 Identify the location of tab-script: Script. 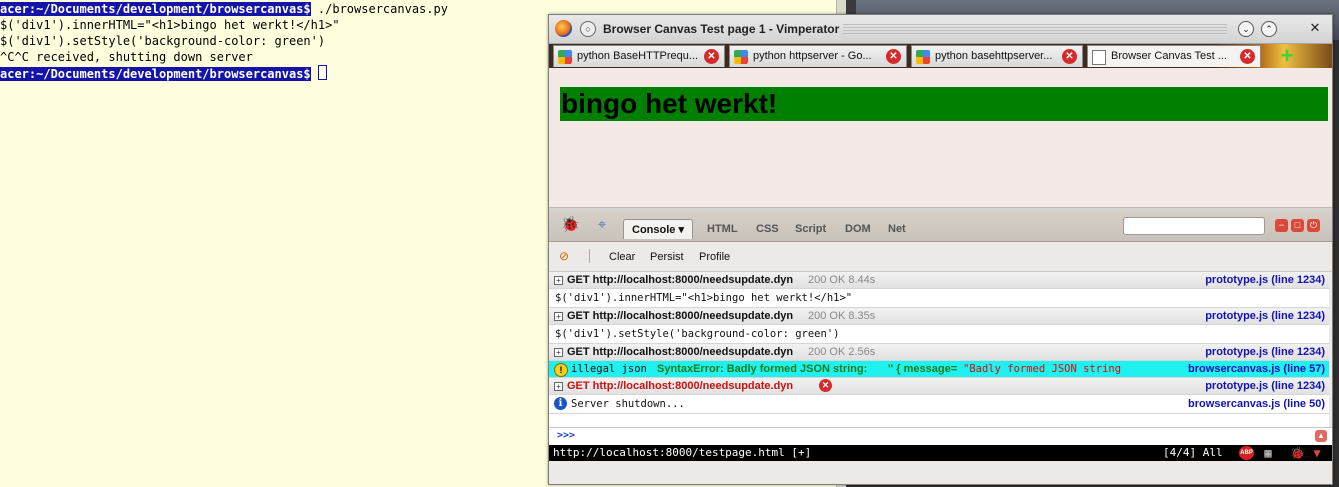
(810, 229).